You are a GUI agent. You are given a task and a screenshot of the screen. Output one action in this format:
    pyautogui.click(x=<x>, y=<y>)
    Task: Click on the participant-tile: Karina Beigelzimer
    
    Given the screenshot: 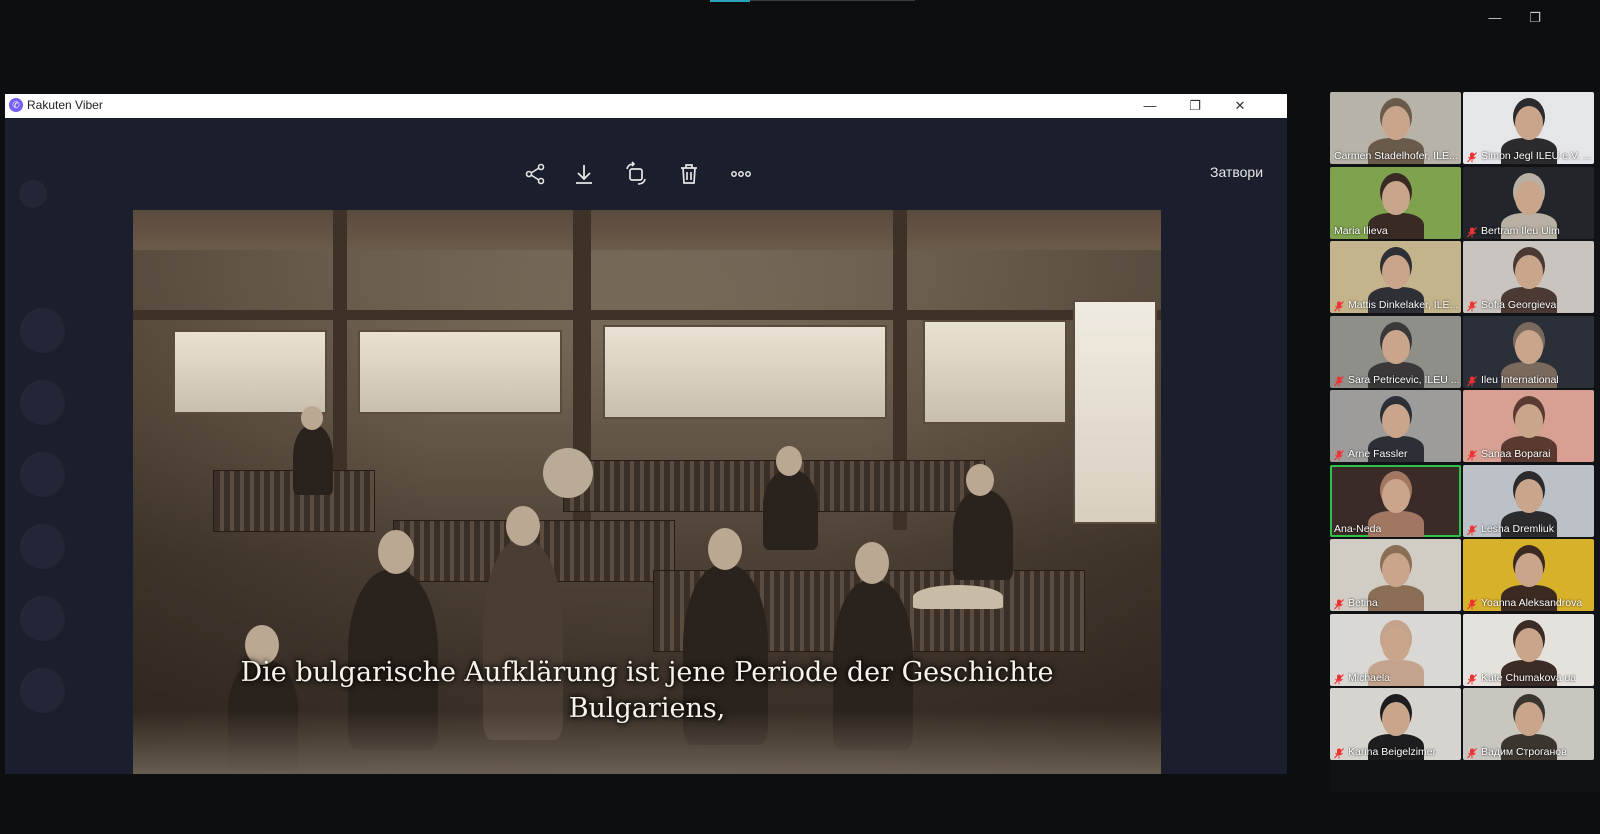 What is the action you would take?
    pyautogui.click(x=1395, y=724)
    